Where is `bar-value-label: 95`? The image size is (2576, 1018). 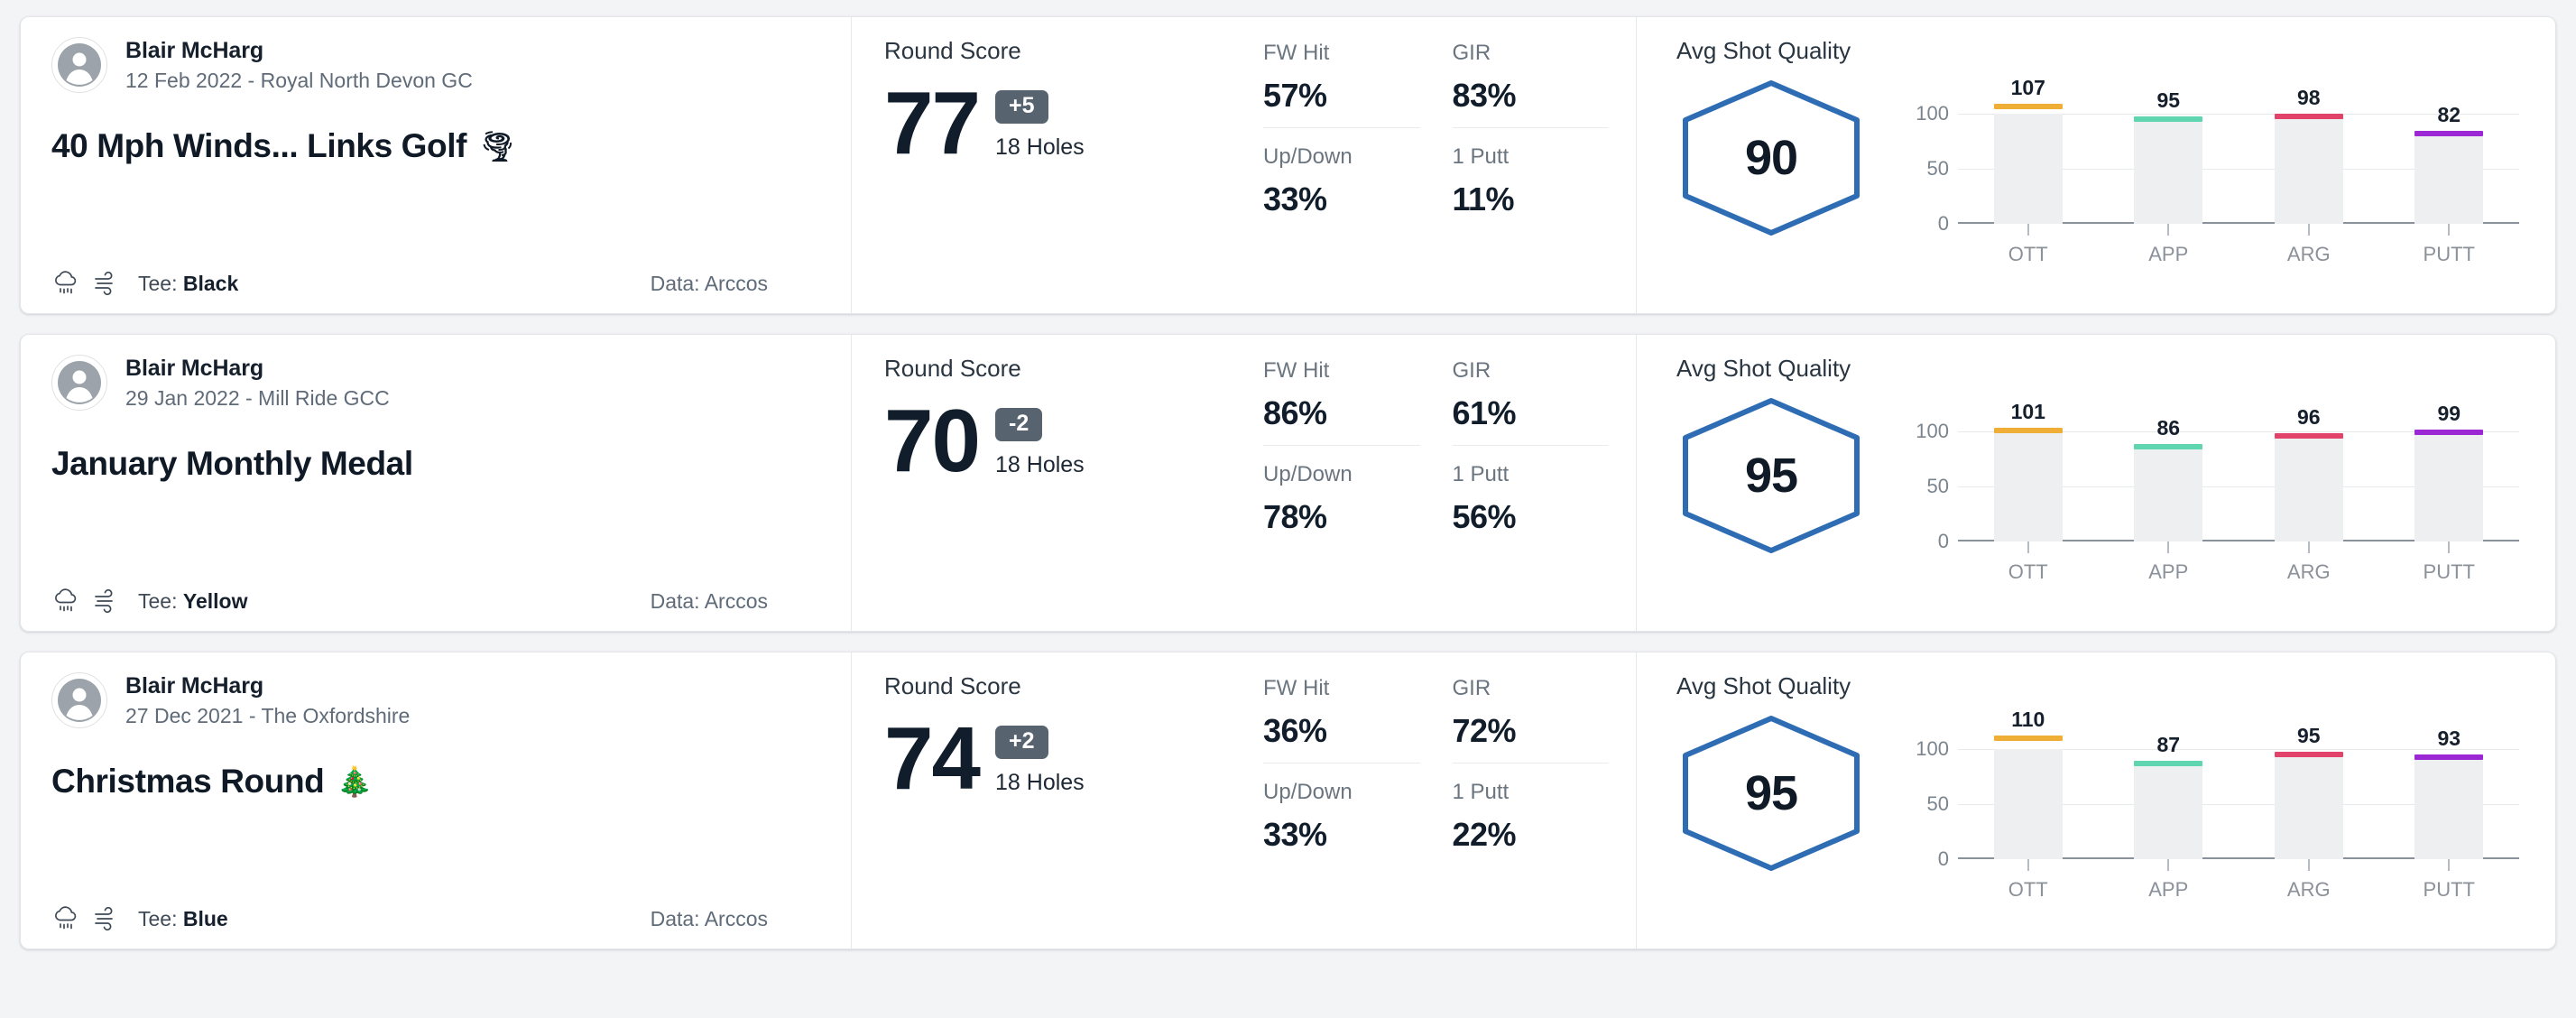 bar-value-label: 95 is located at coordinates (2308, 736).